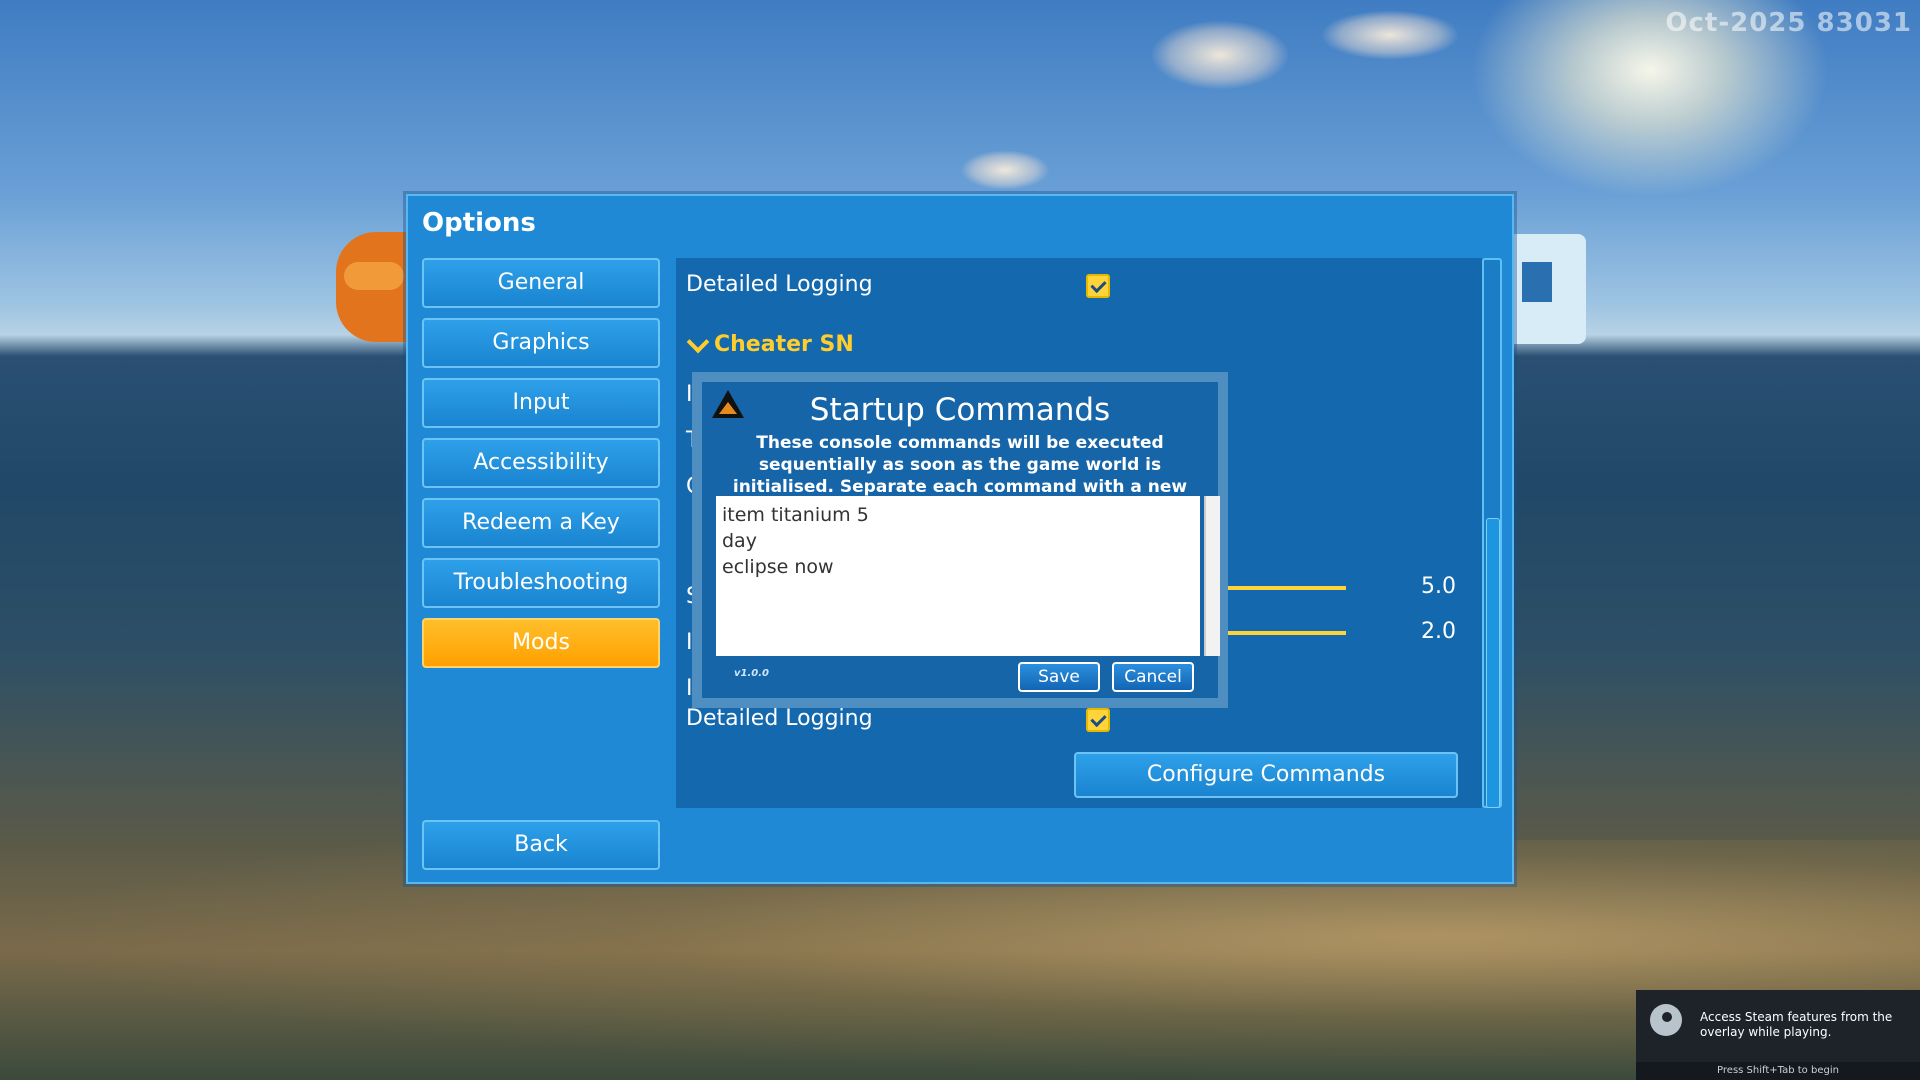 The image size is (1920, 1080). I want to click on nav-mods-button: Mods, so click(541, 643).